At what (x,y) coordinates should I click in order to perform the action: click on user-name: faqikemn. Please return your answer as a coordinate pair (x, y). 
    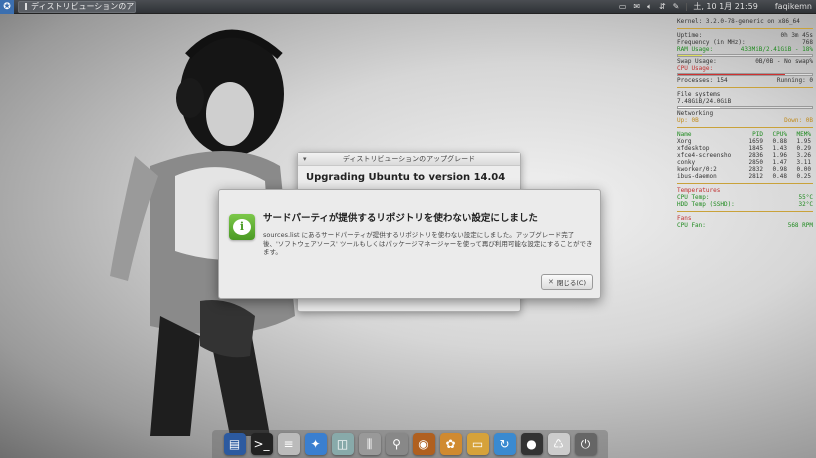
    Looking at the image, I should click on (788, 6).